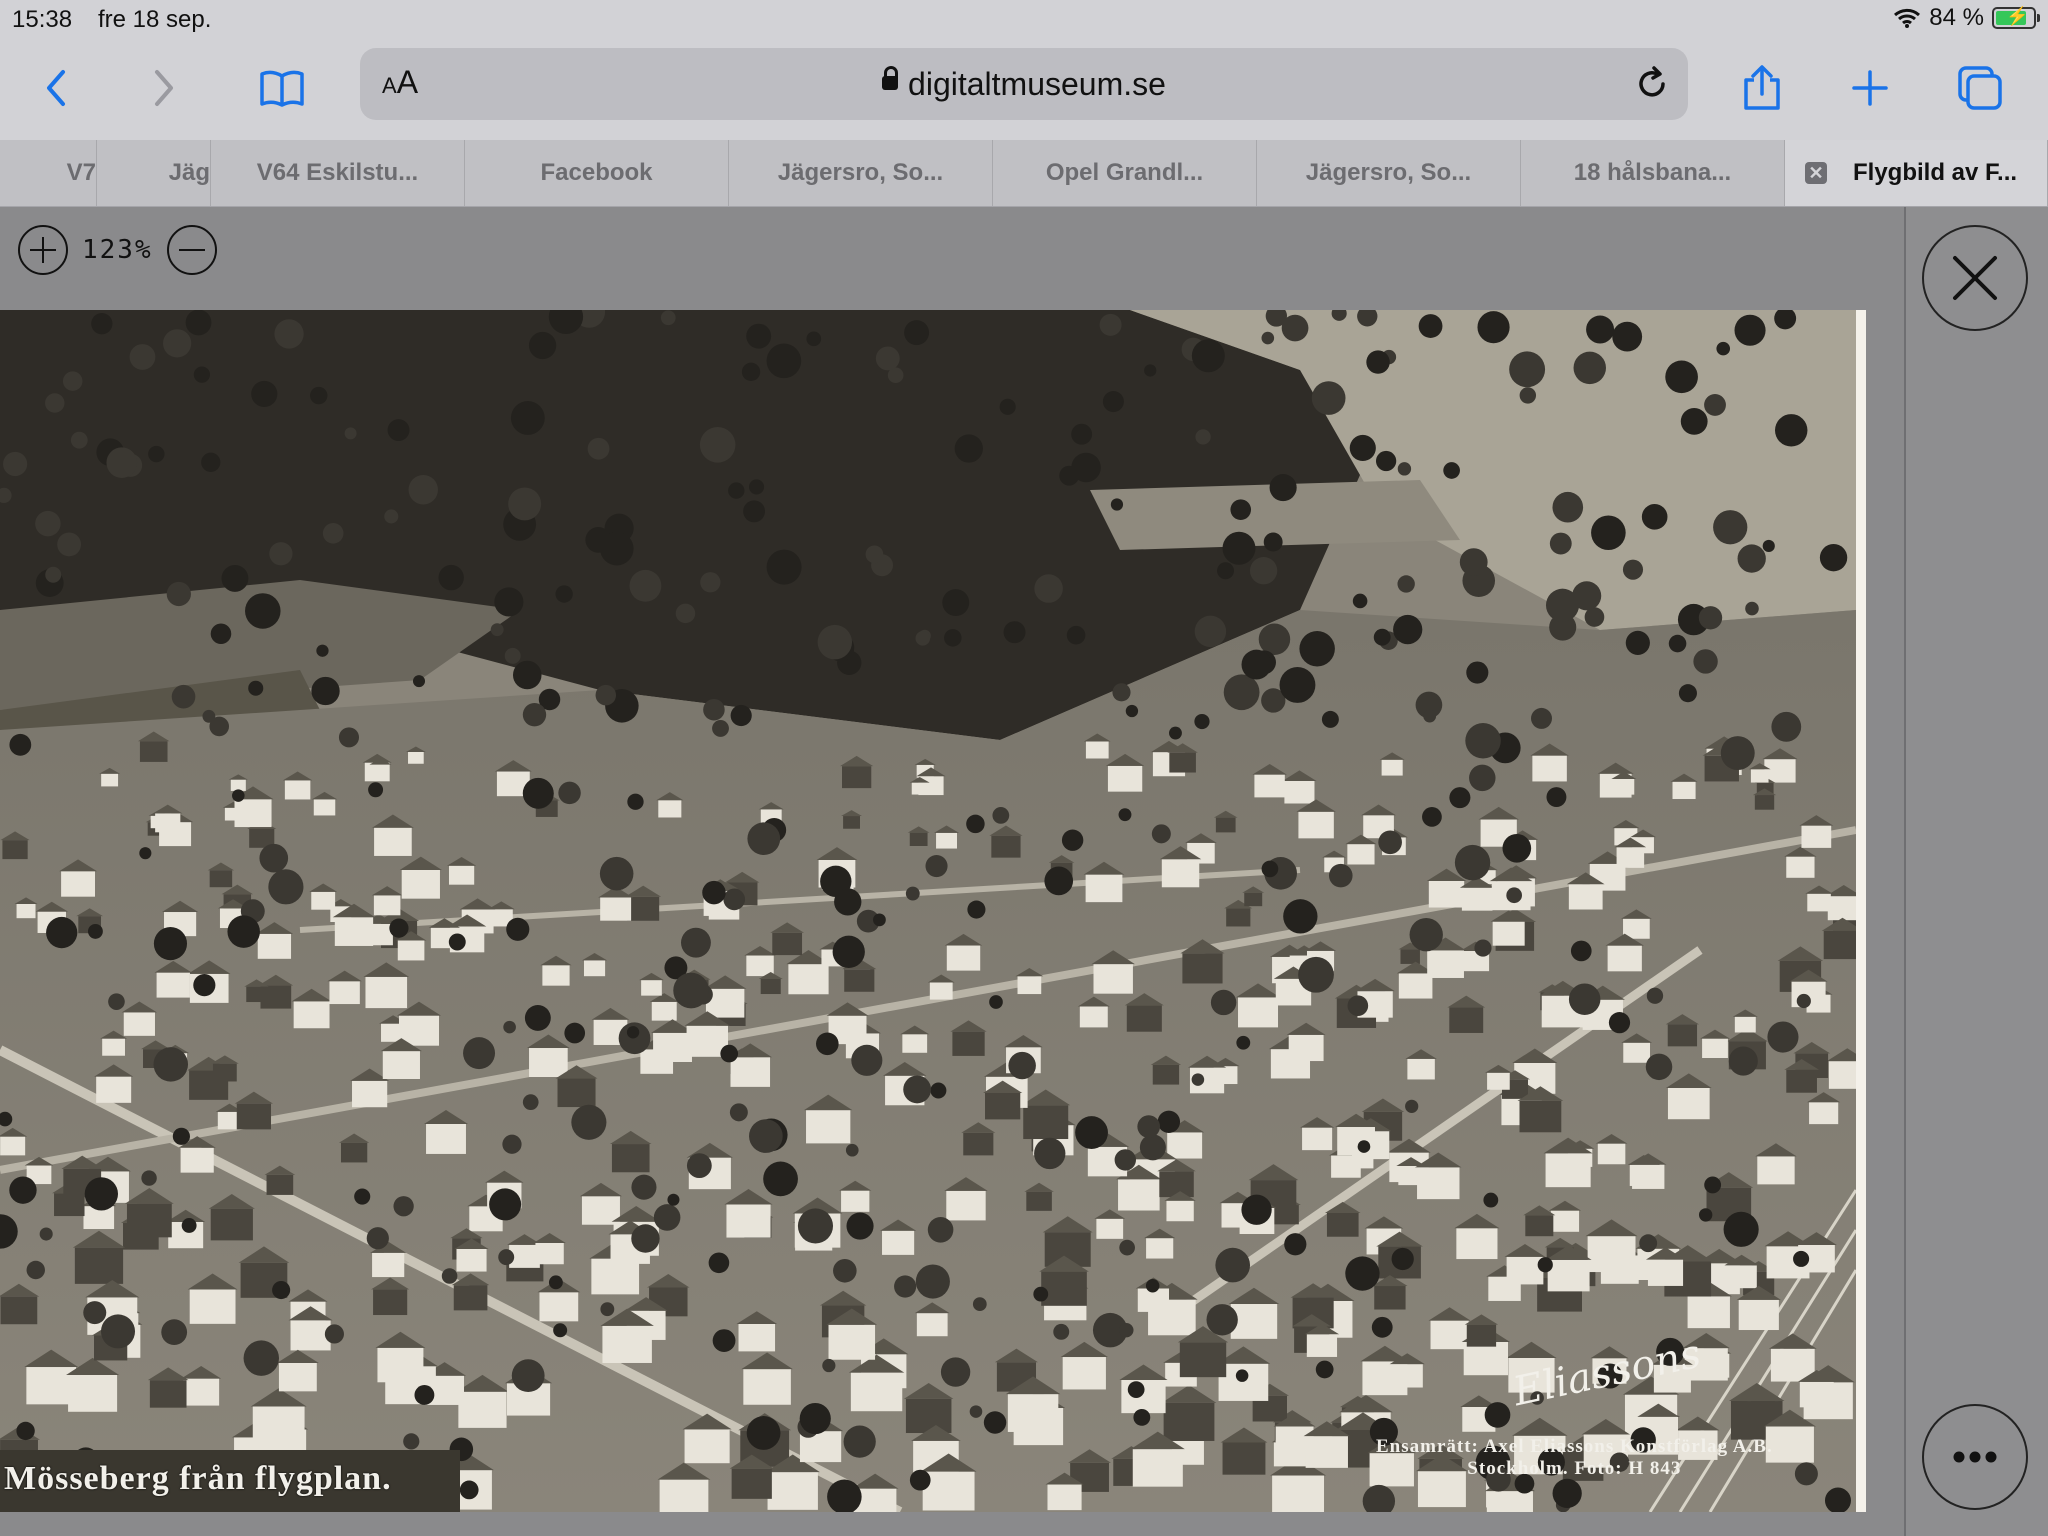  What do you see at coordinates (1975, 278) in the screenshot?
I see `close-viewer-button` at bounding box center [1975, 278].